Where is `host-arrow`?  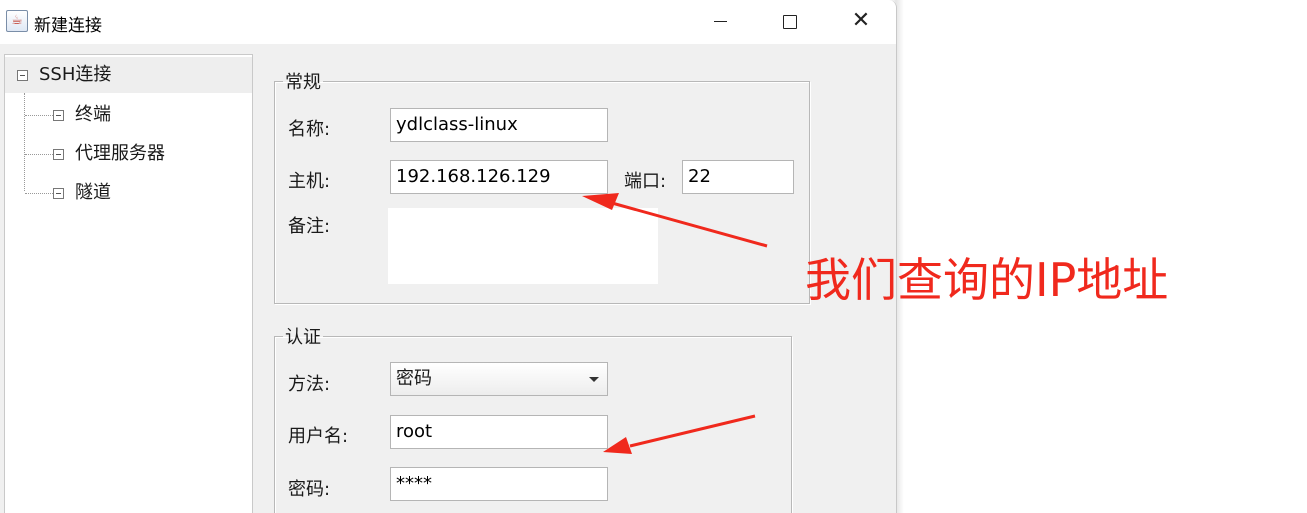 host-arrow is located at coordinates (675, 220).